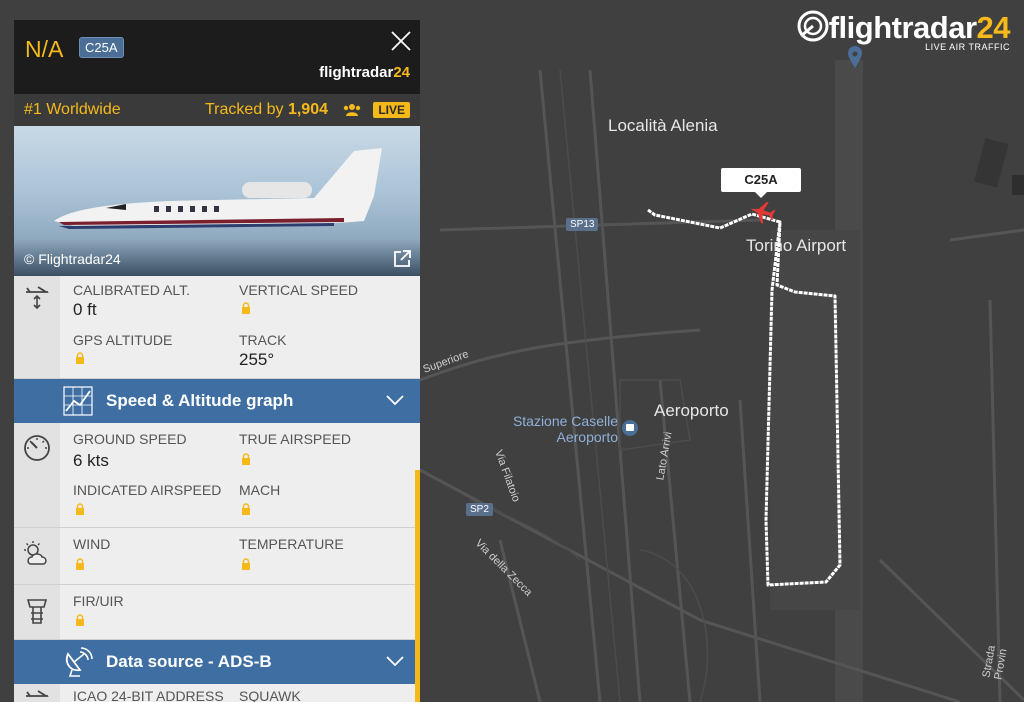 Image resolution: width=1024 pixels, height=702 pixels. Describe the element at coordinates (796, 245) in the screenshot. I see `place-torino-airport: Torino Airport` at that location.